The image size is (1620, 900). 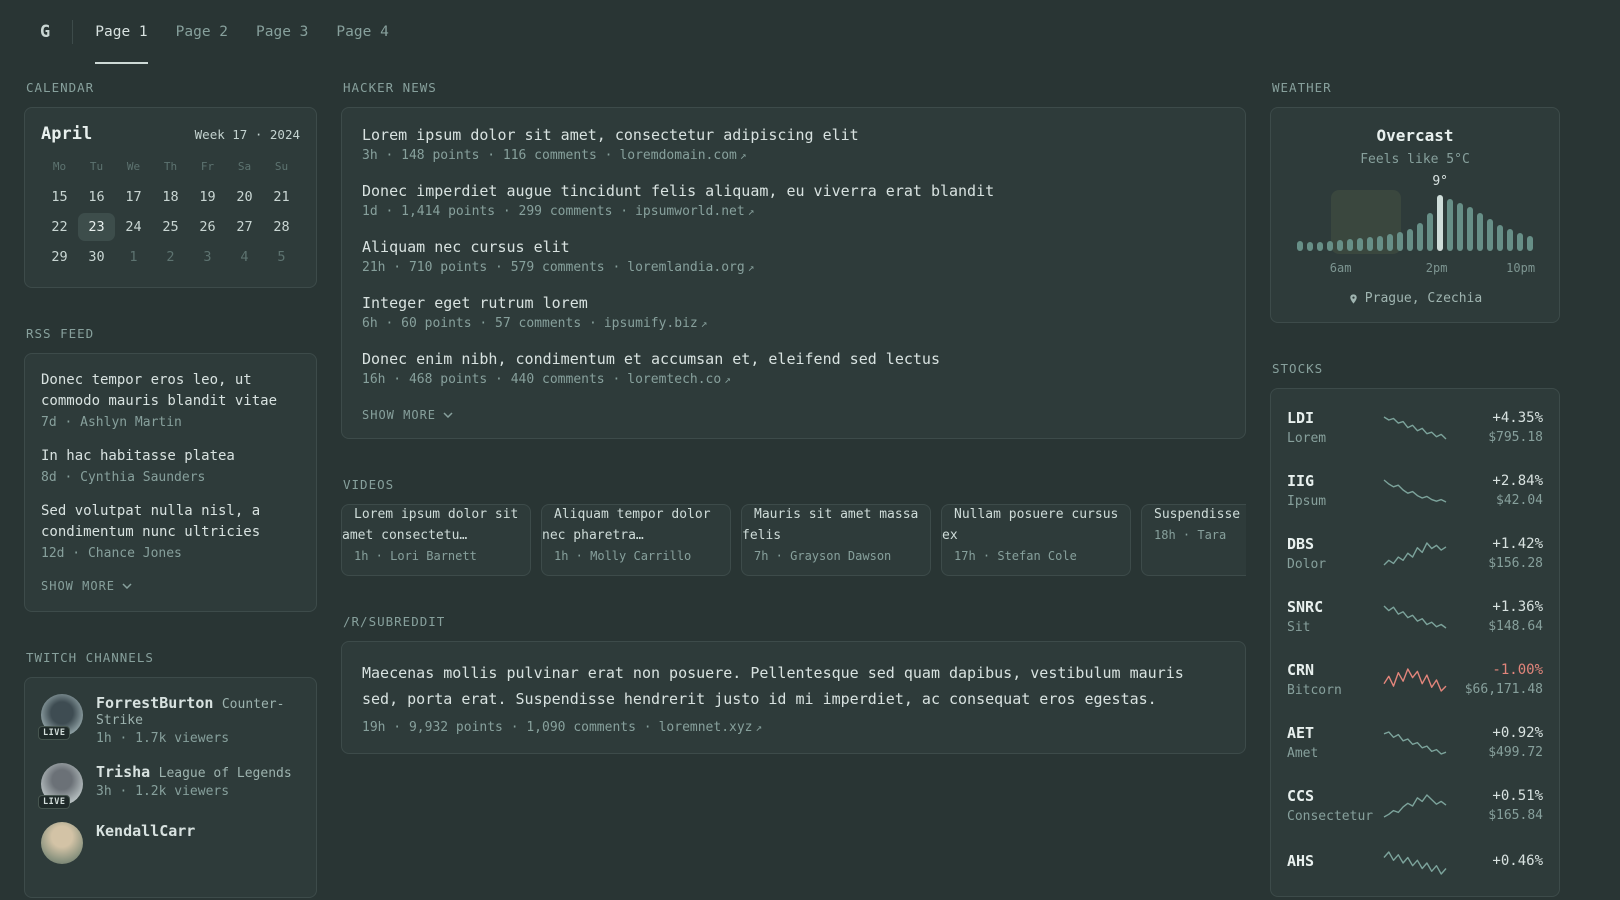 I want to click on stock-change: +0.92%, so click(x=1517, y=733).